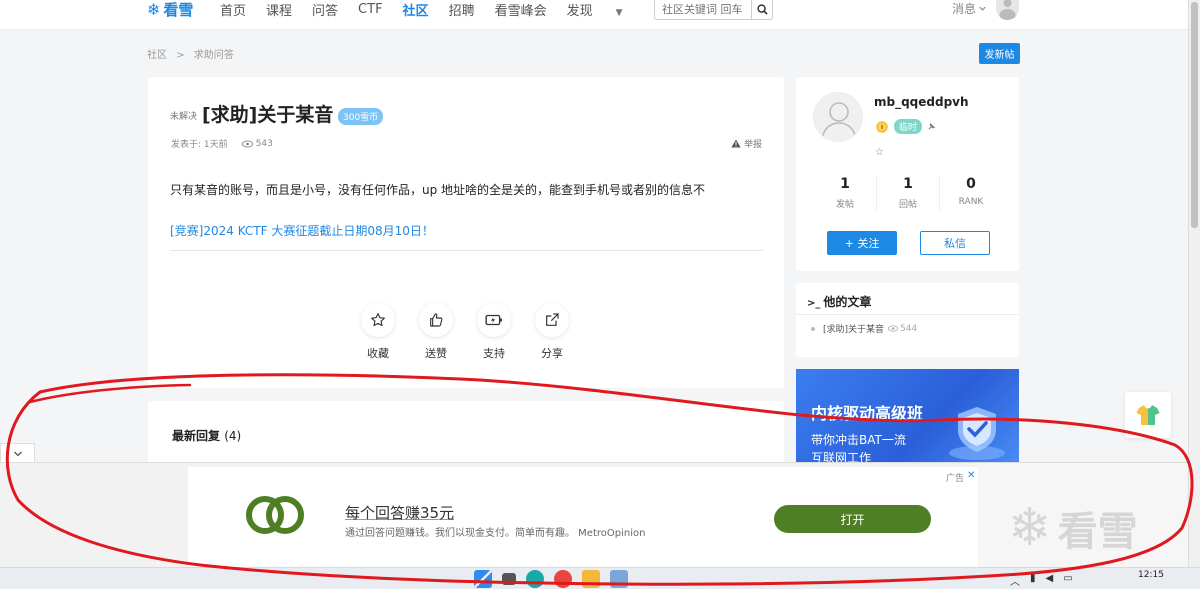  What do you see at coordinates (563, 579) in the screenshot?
I see `app-icon` at bounding box center [563, 579].